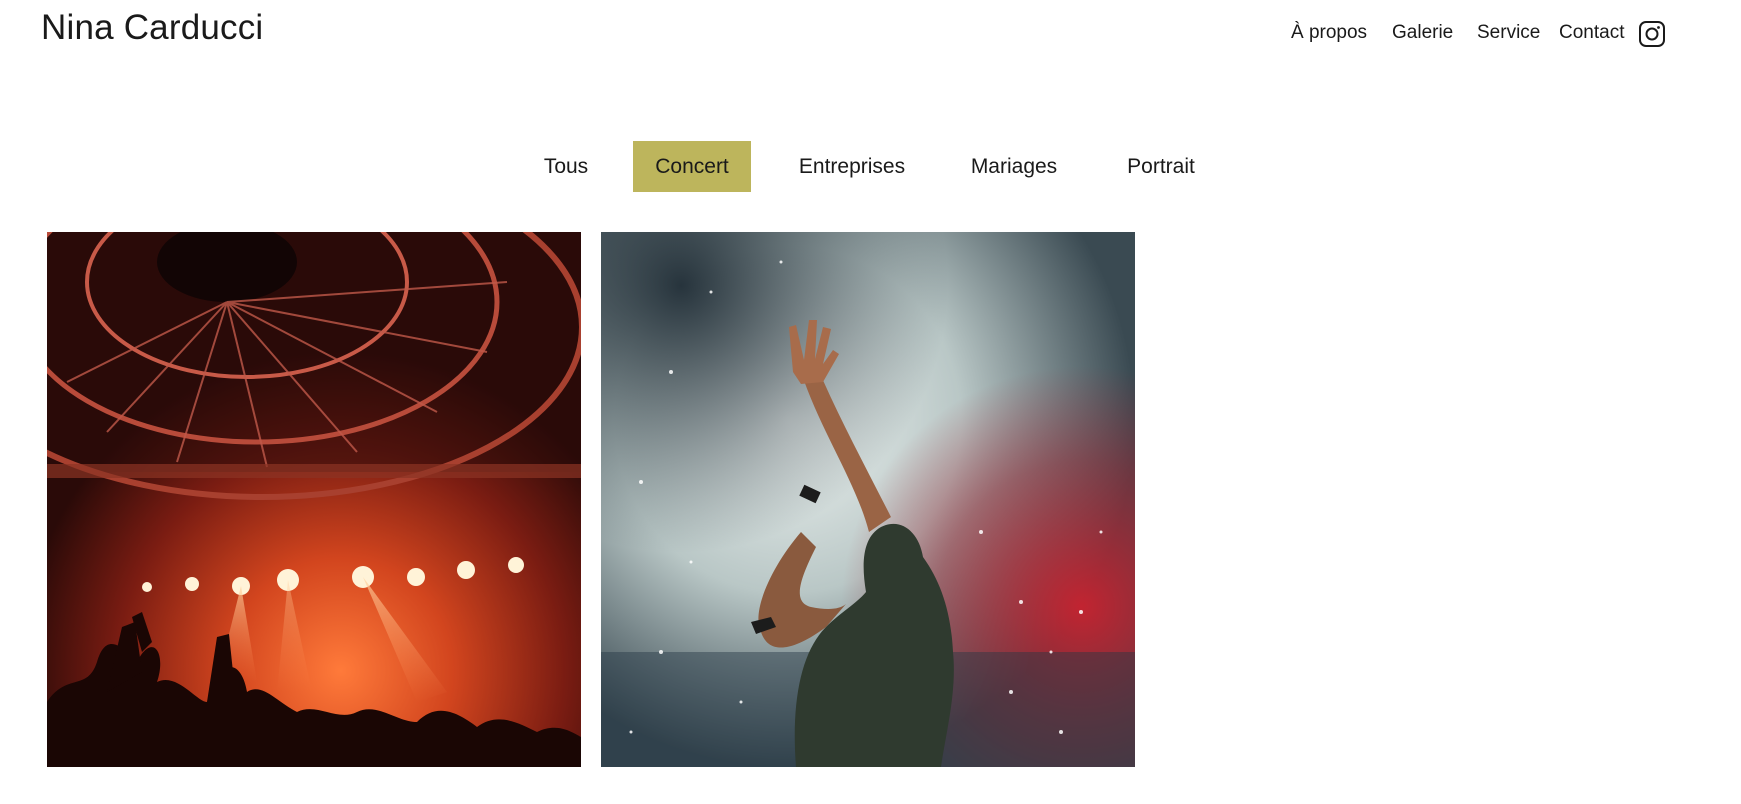 The width and height of the screenshot is (1741, 804). What do you see at coordinates (1014, 166) in the screenshot?
I see `filter-mariages: Mariages` at bounding box center [1014, 166].